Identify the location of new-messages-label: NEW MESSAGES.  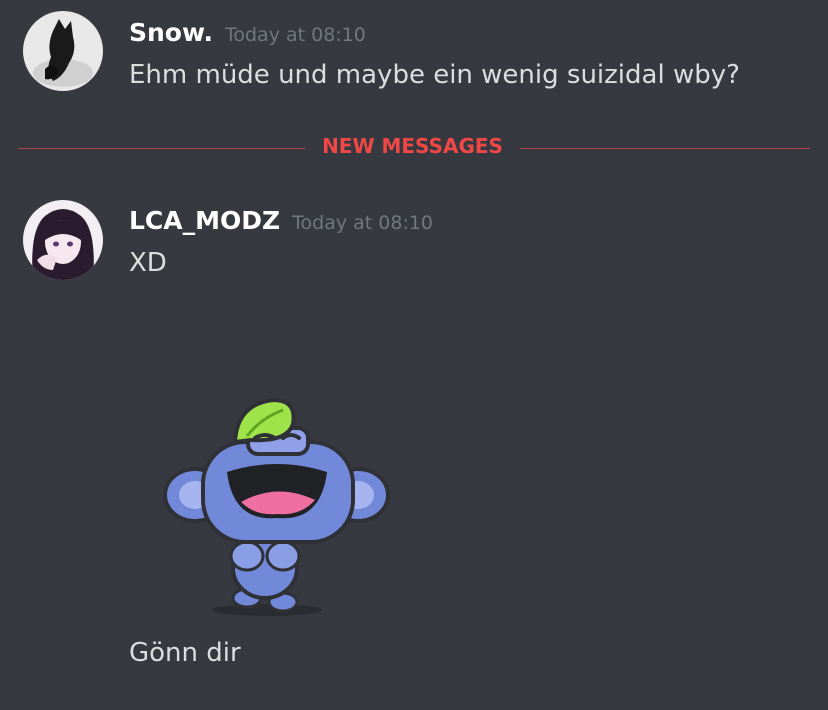
(412, 146).